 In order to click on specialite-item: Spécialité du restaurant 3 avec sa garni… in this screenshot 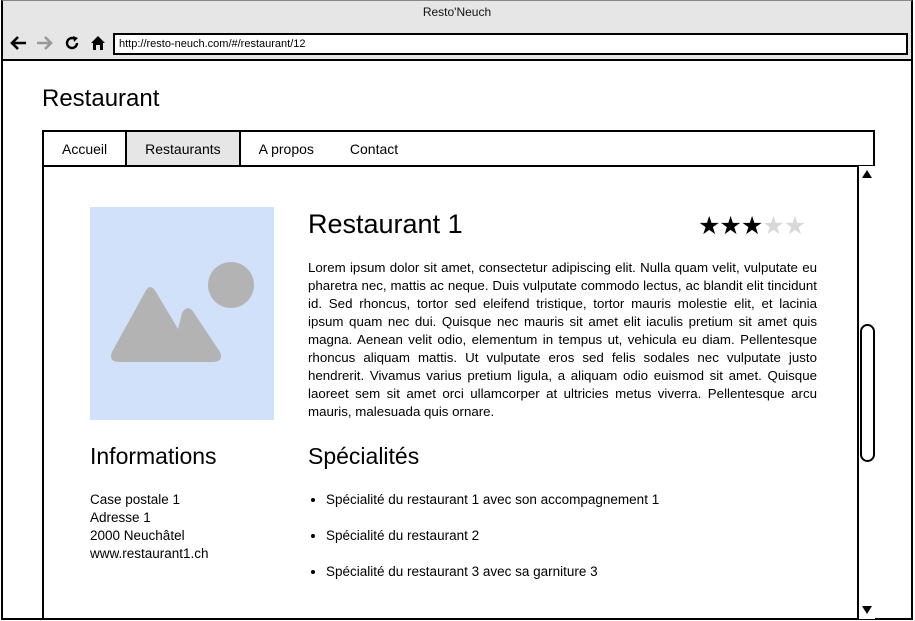, I will do `click(492, 581)`.